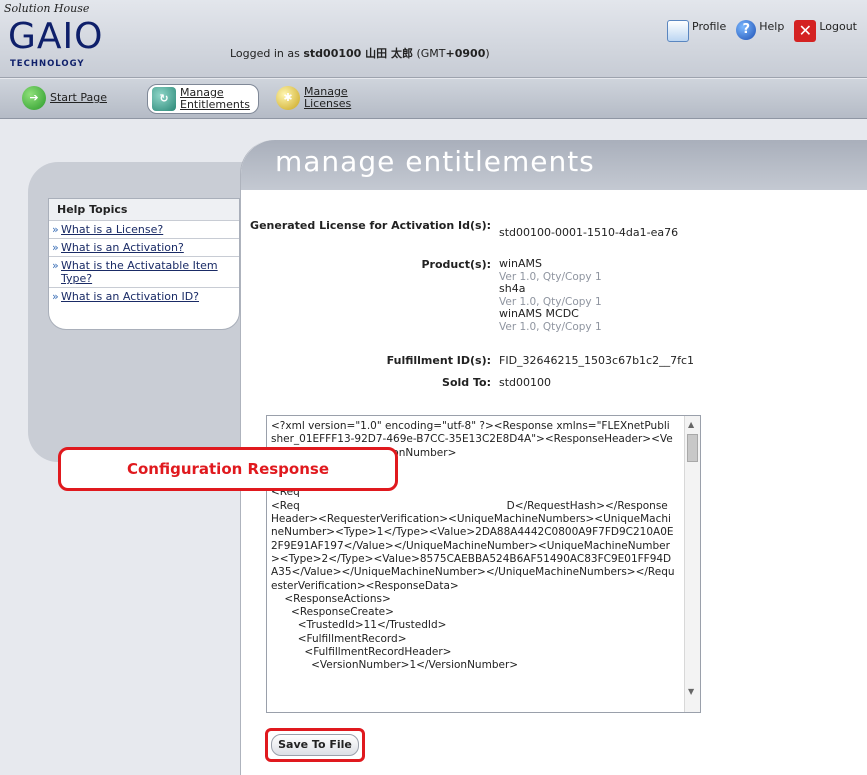  I want to click on login-user: std00100 山田 太郎, so click(358, 53).